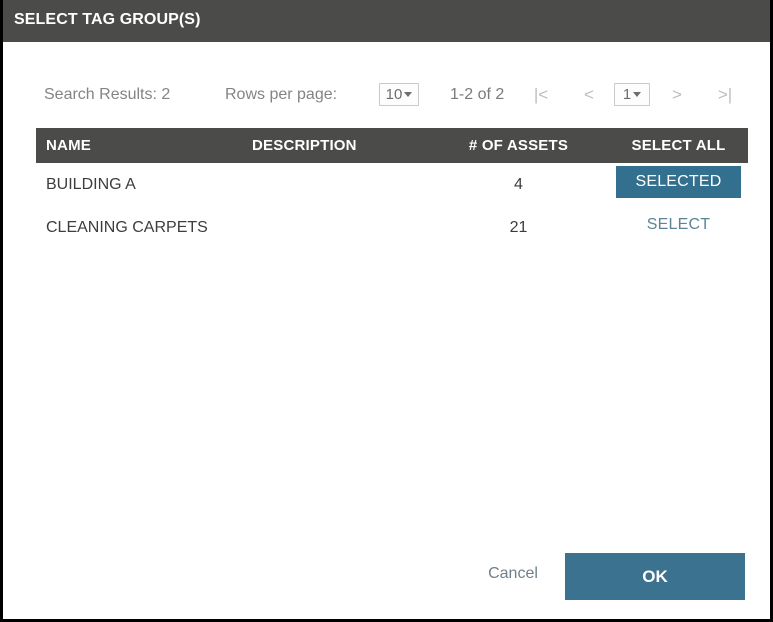 This screenshot has width=773, height=622. Describe the element at coordinates (392, 227) in the screenshot. I see `table-row: CLEANING CARPETS 21 SELECT` at that location.